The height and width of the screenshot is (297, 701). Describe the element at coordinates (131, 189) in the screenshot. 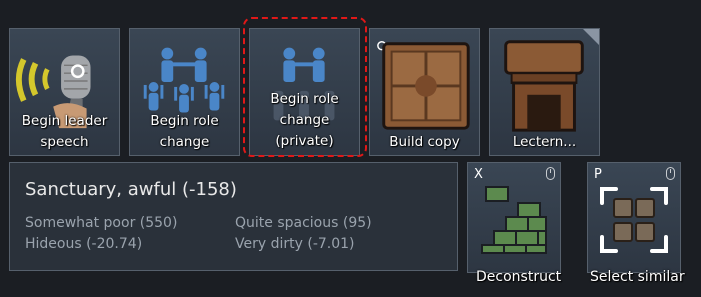

I see `room-title: Sanctuary, awful (-158)` at that location.